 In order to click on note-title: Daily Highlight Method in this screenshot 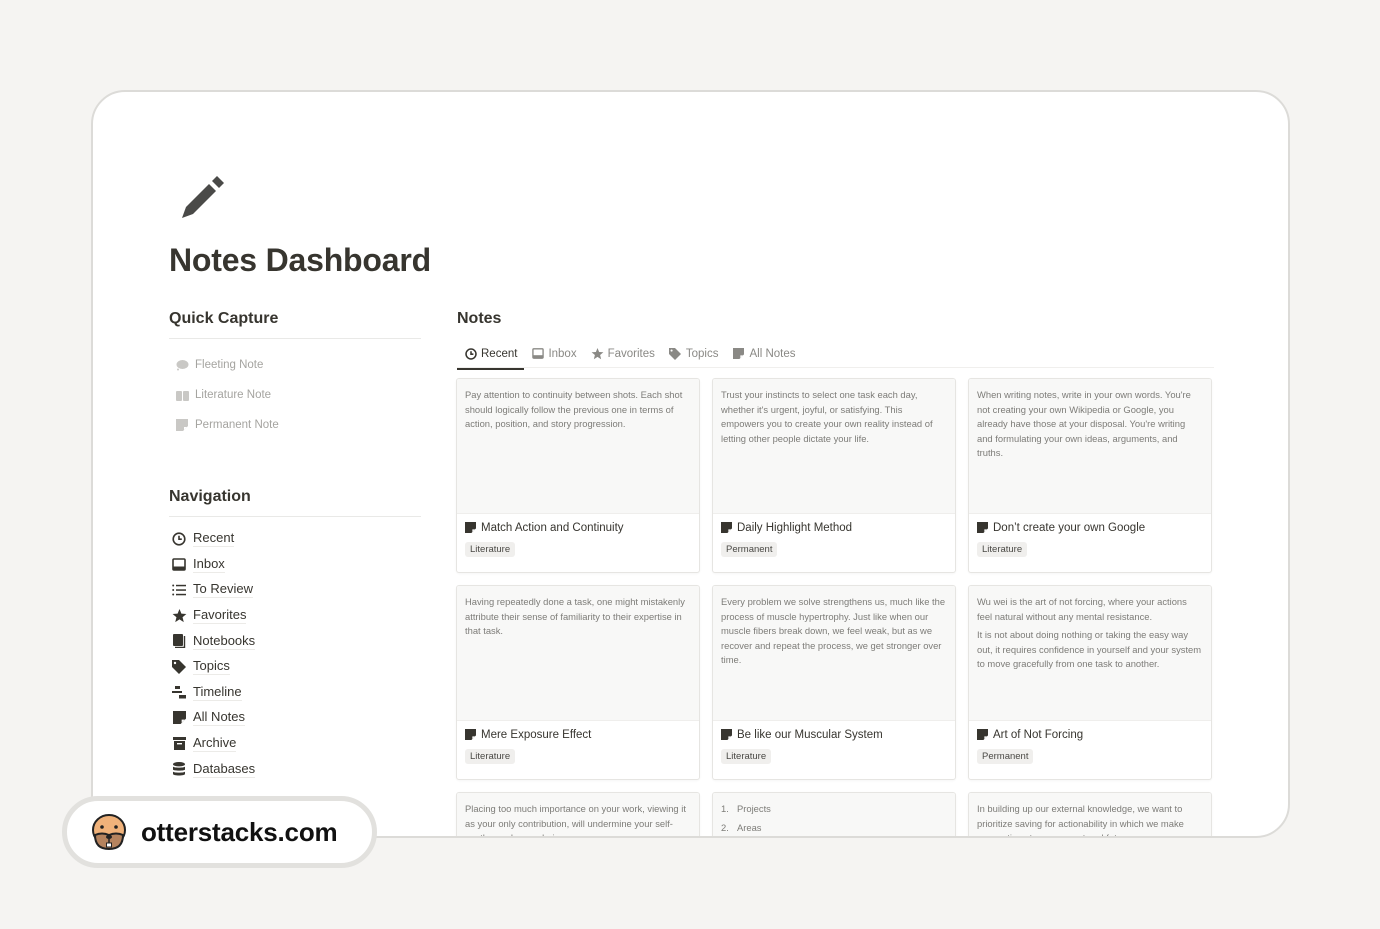, I will do `click(795, 528)`.